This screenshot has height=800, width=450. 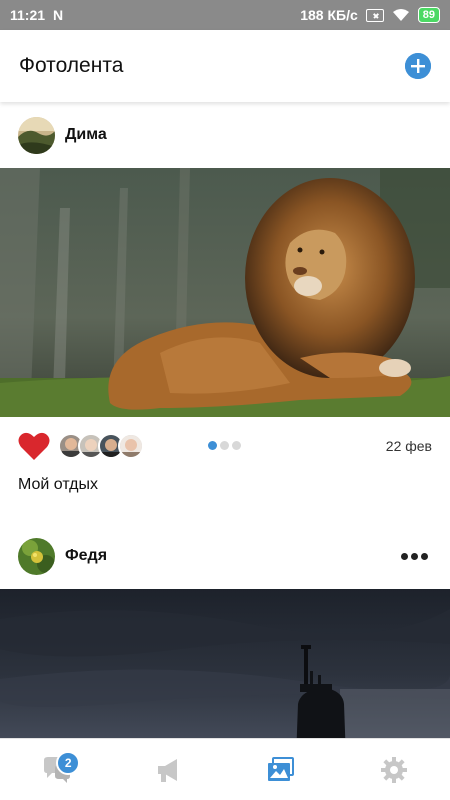 I want to click on tab-settings, so click(x=394, y=770).